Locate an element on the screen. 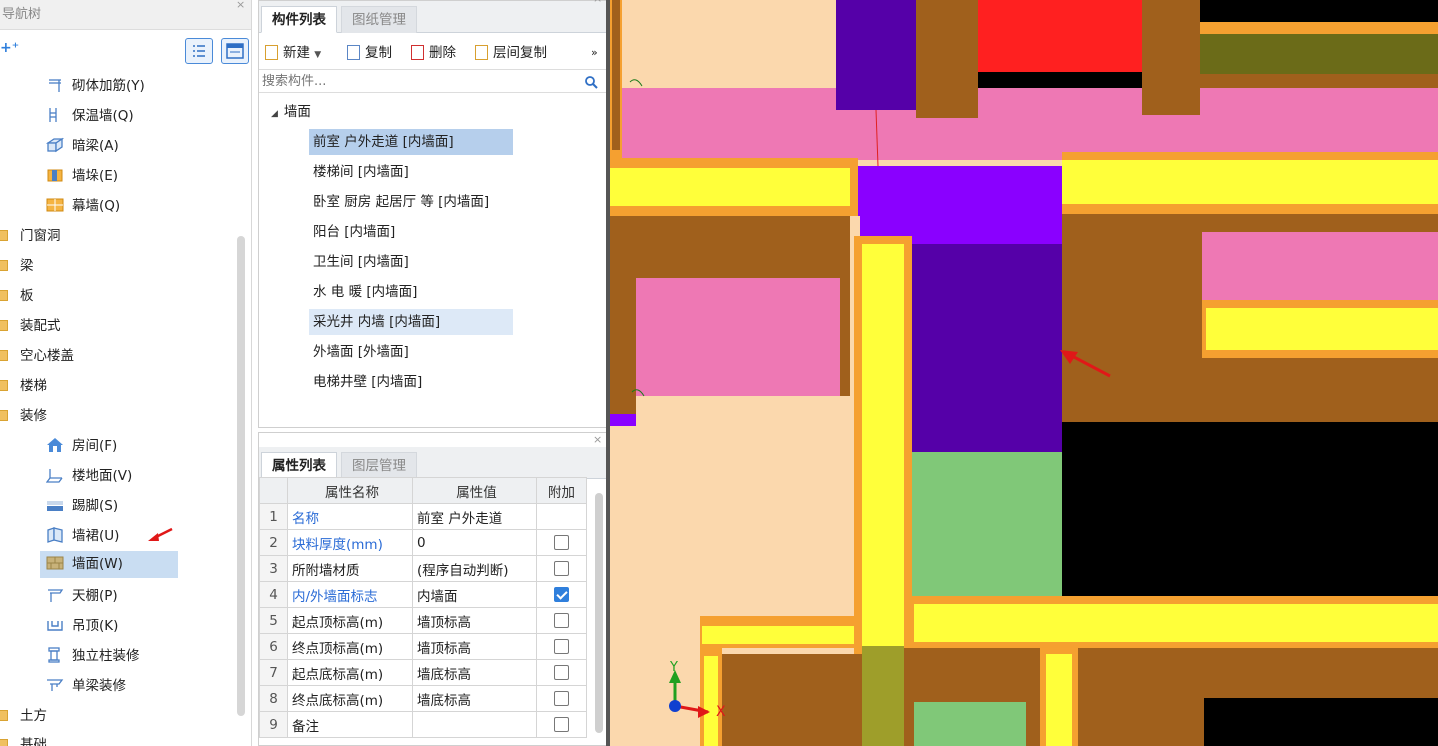 The height and width of the screenshot is (746, 1438). tab-drawing-management: 图纸管理 is located at coordinates (379, 19).